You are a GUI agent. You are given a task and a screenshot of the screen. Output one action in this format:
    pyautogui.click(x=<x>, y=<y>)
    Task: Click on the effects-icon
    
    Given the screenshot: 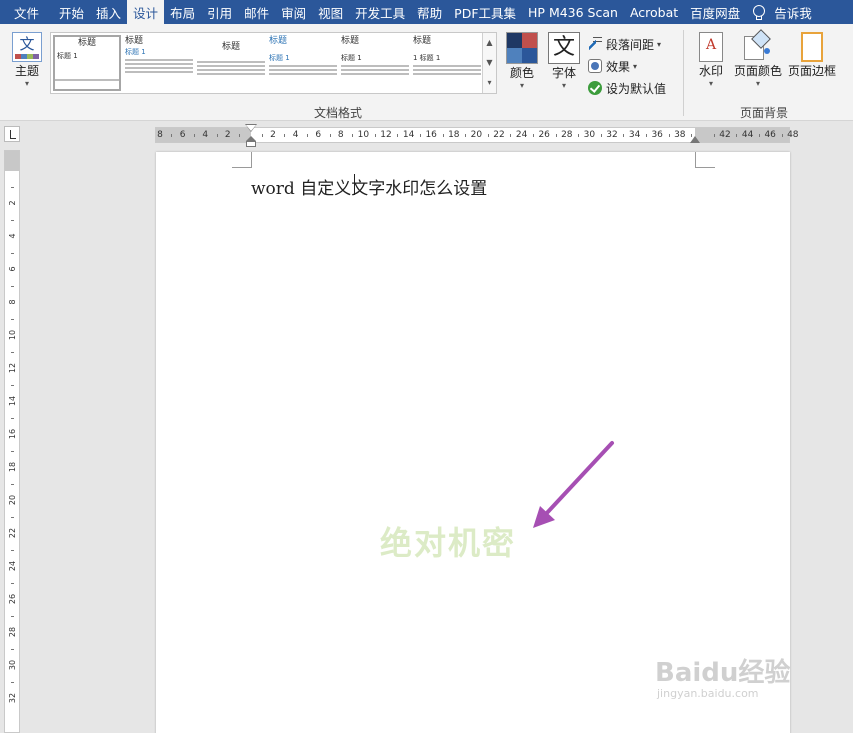 What is the action you would take?
    pyautogui.click(x=595, y=66)
    